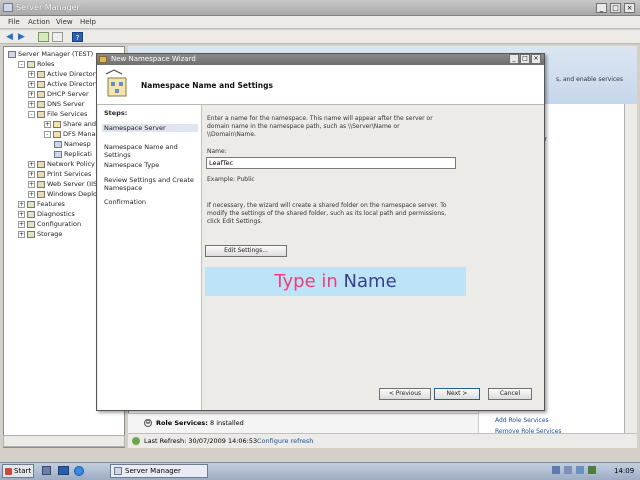 The width and height of the screenshot is (640, 480). Describe the element at coordinates (46, 214) in the screenshot. I see `tree-item: + Diagnostics` at that location.